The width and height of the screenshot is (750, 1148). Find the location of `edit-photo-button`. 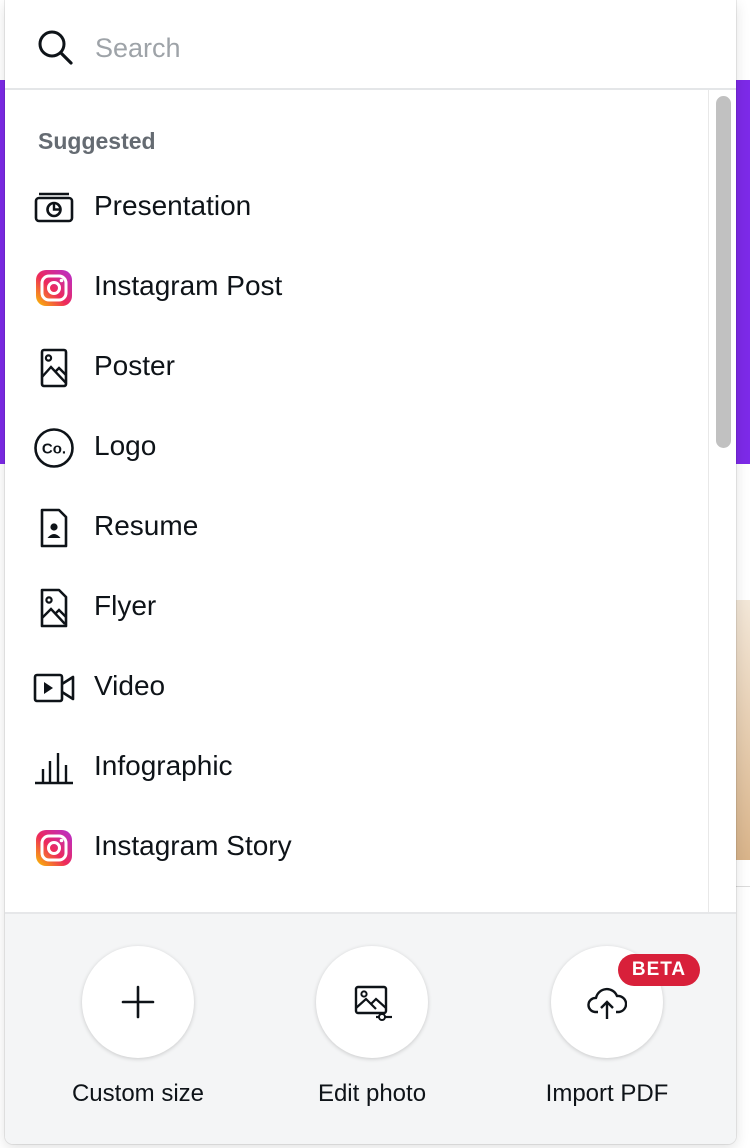

edit-photo-button is located at coordinates (372, 1002).